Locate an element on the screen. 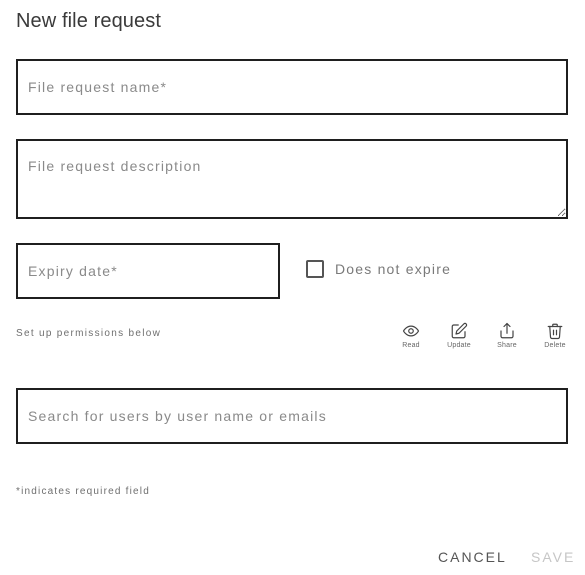  permissions-label: Set up permissions below is located at coordinates (89, 333).